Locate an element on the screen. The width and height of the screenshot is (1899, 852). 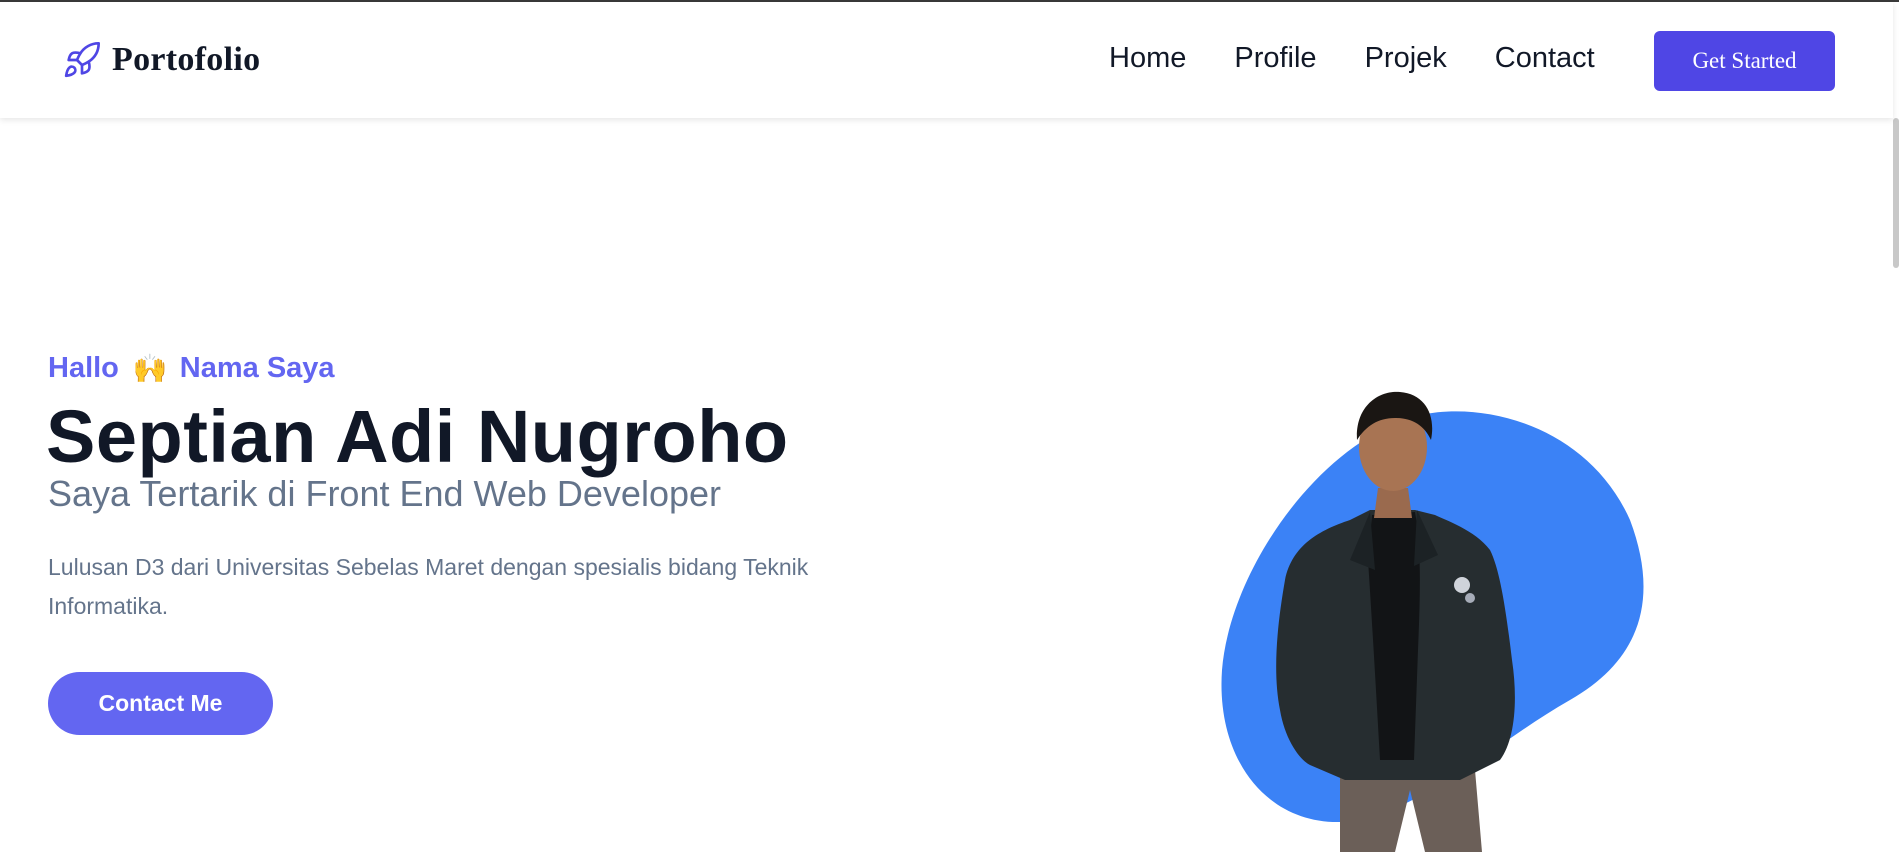
hero-subtitle: Saya Tertarik di Front End Web Developer is located at coordinates (384, 493).